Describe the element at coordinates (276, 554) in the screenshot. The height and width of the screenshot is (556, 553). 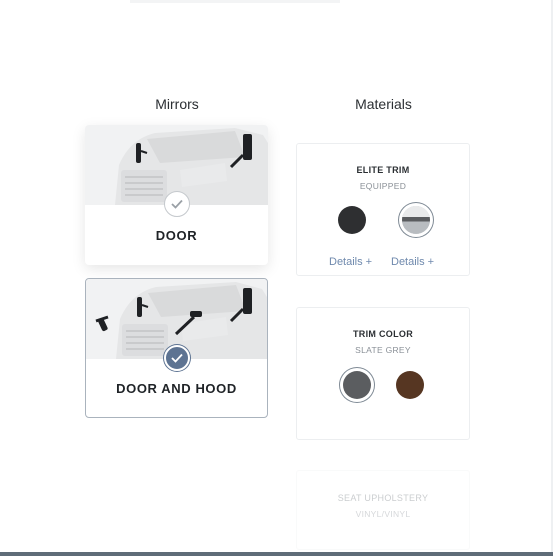
I see `bottom-bar` at that location.